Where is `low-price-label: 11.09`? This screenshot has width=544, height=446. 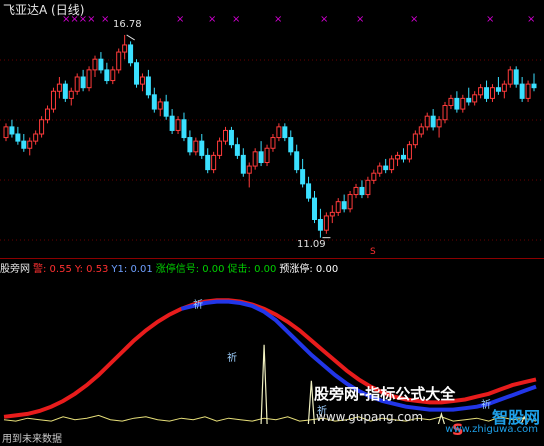
low-price-label: 11.09 is located at coordinates (311, 244).